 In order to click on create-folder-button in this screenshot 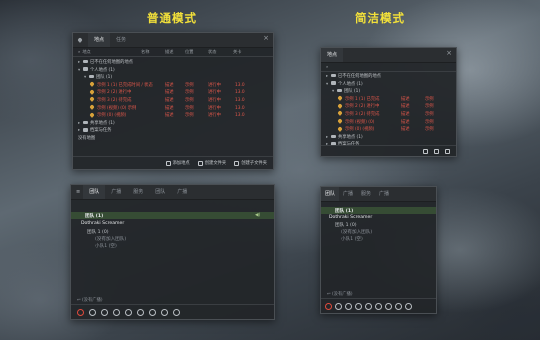, I will do `click(436, 151)`.